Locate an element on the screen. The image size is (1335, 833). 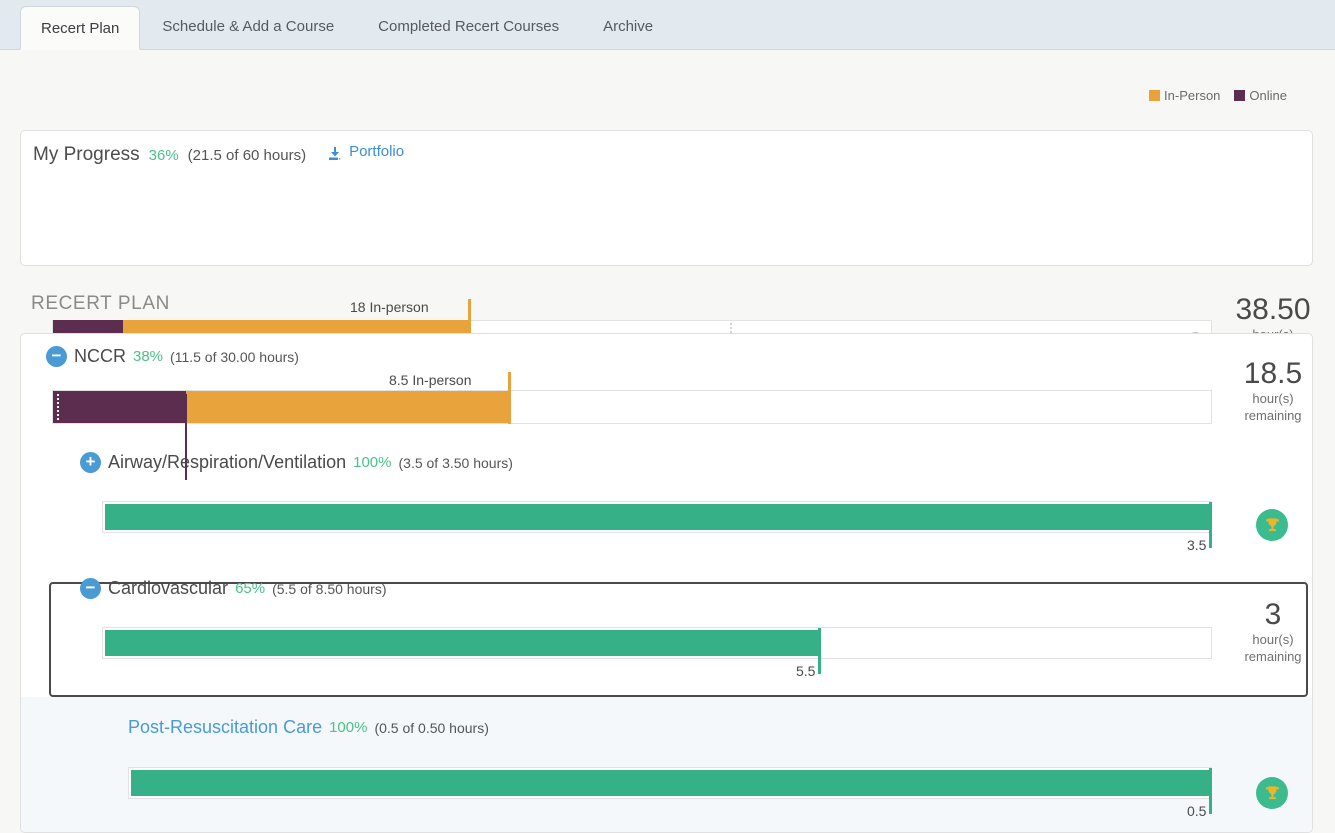
nccr-online-dotted-marker is located at coordinates (58, 407).